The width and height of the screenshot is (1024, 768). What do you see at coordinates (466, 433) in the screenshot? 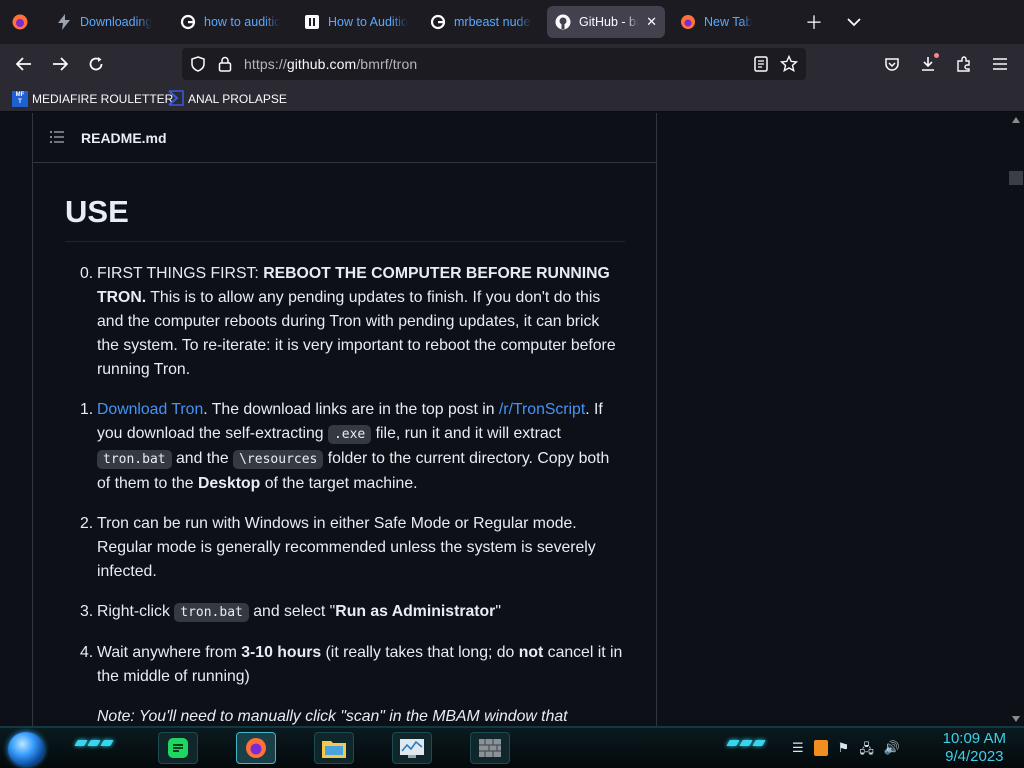
I see `step-text: file, run it and it will extract` at bounding box center [466, 433].